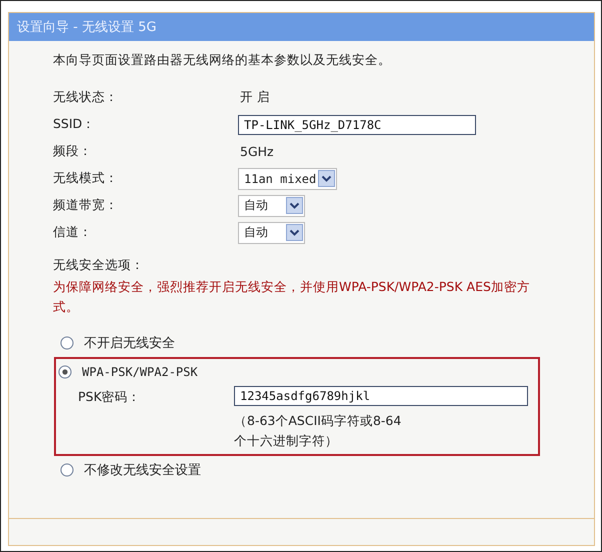 The width and height of the screenshot is (602, 552). Describe the element at coordinates (86, 205) in the screenshot. I see `field-label: 频道带宽：` at that location.